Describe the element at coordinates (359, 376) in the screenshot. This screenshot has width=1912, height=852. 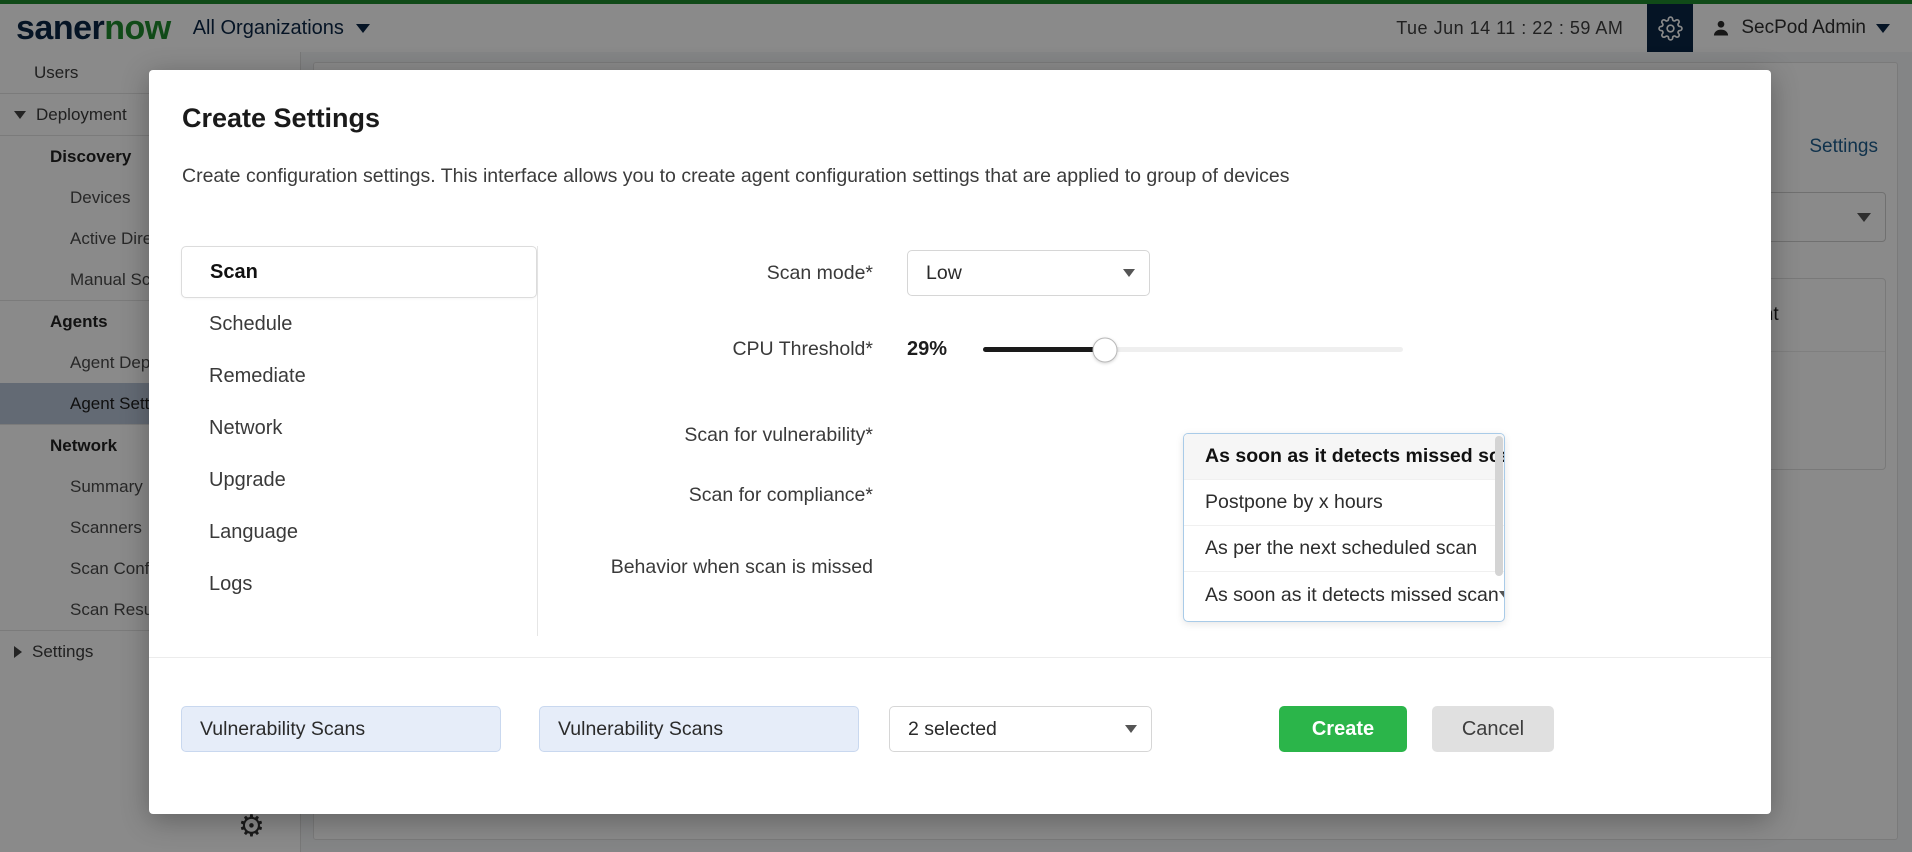
I see `tab-remediate: Remediate` at that location.